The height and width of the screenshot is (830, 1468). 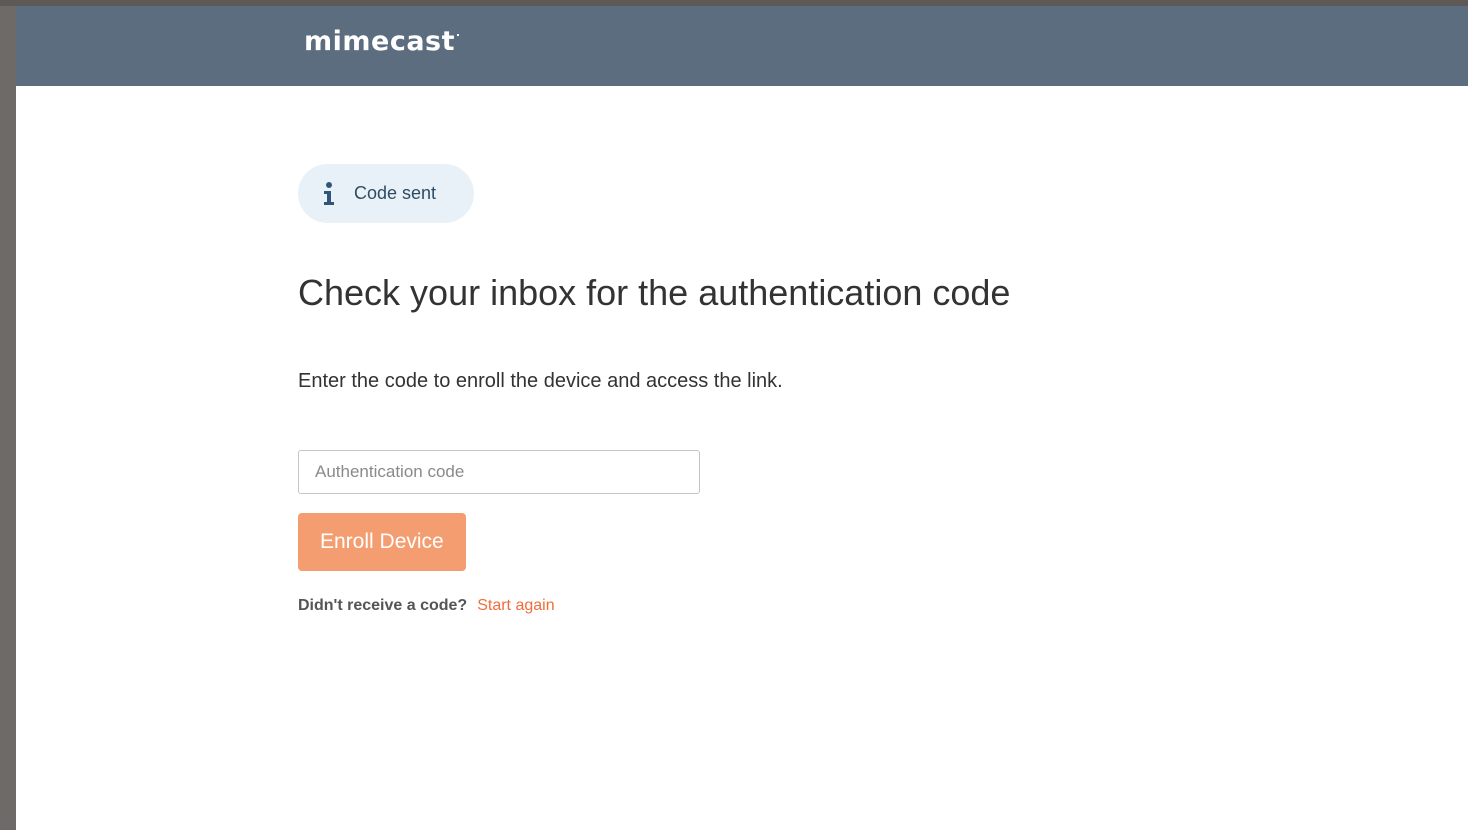 What do you see at coordinates (458, 35) in the screenshot?
I see `logo-dot` at bounding box center [458, 35].